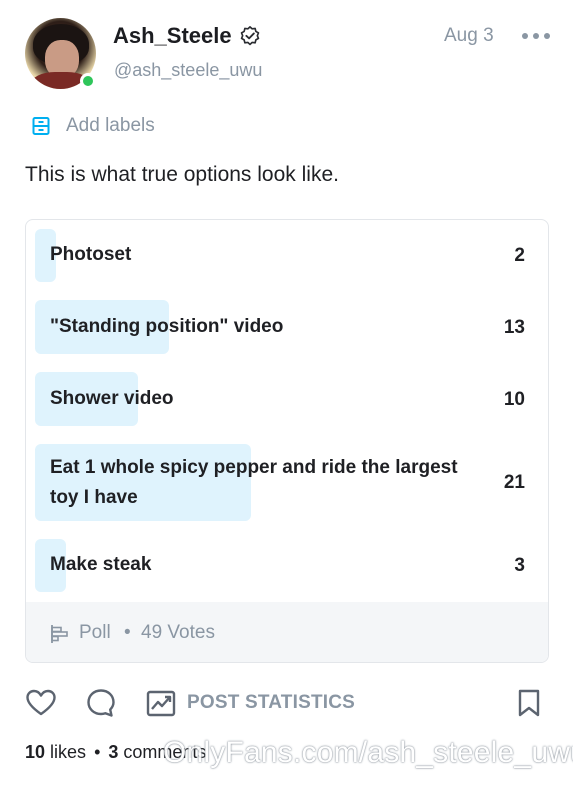 The image size is (573, 800). Describe the element at coordinates (101, 703) in the screenshot. I see `comment-icon` at that location.